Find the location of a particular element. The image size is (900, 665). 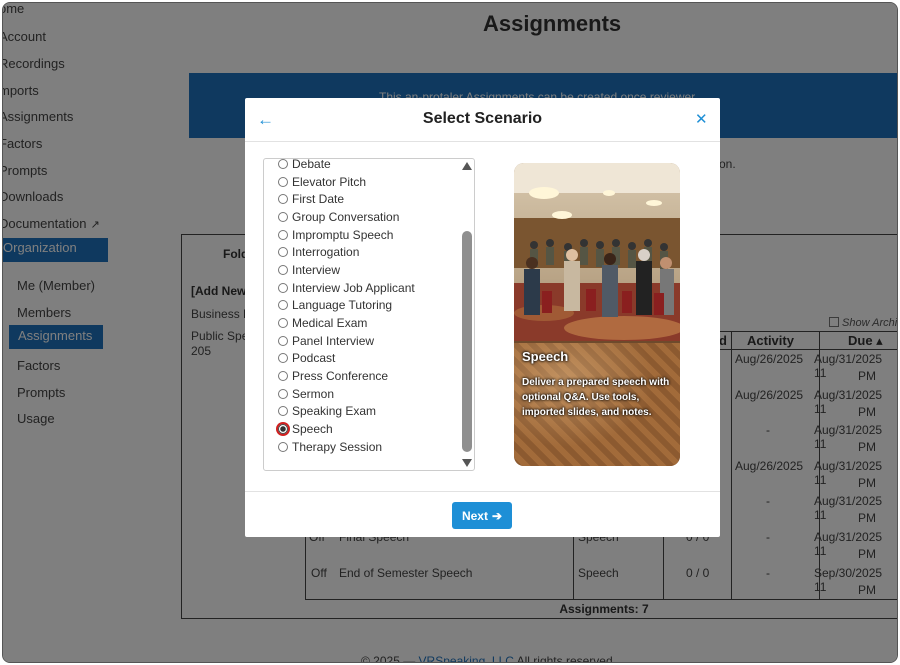

scenario-option: Therapy Session is located at coordinates (361, 447).